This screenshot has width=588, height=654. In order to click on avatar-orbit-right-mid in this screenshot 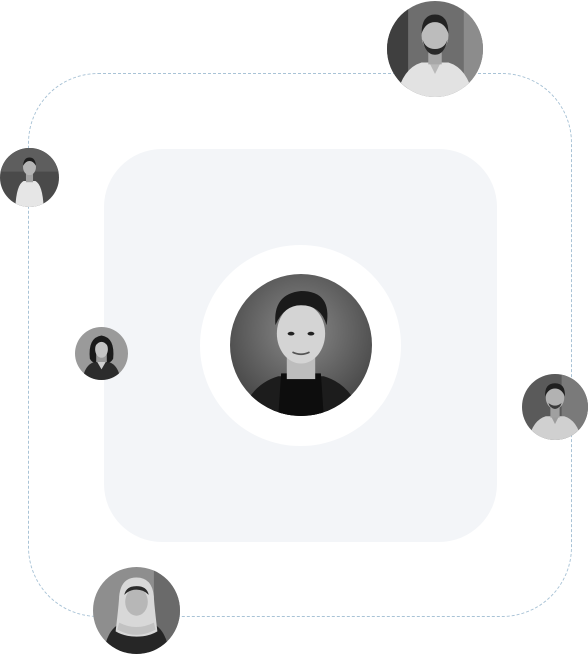, I will do `click(555, 407)`.